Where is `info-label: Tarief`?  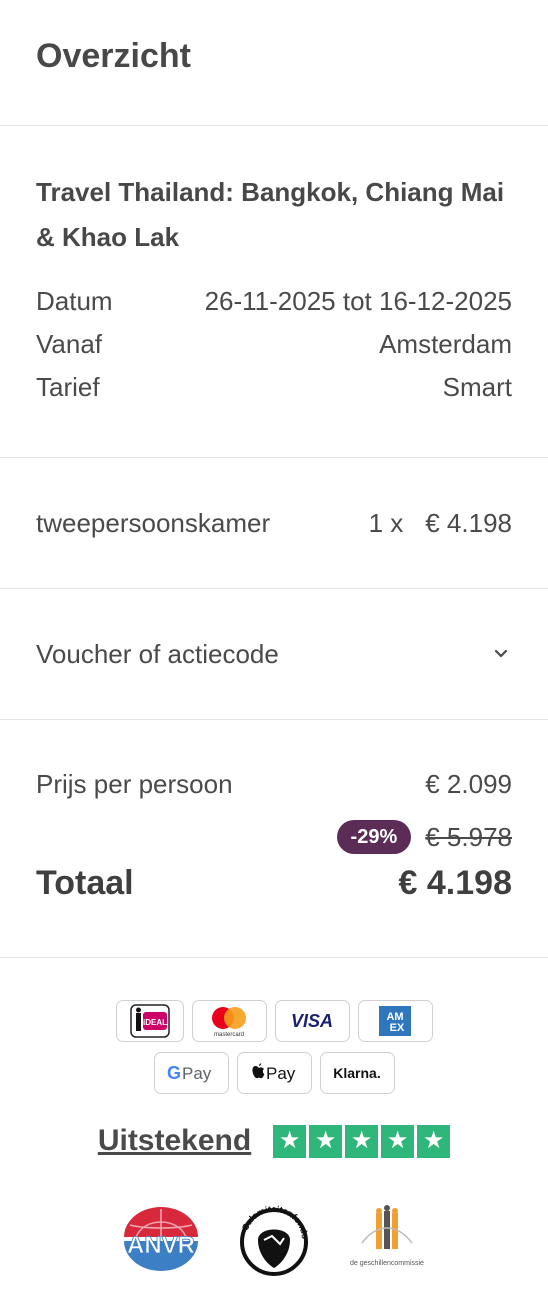 info-label: Tarief is located at coordinates (68, 387).